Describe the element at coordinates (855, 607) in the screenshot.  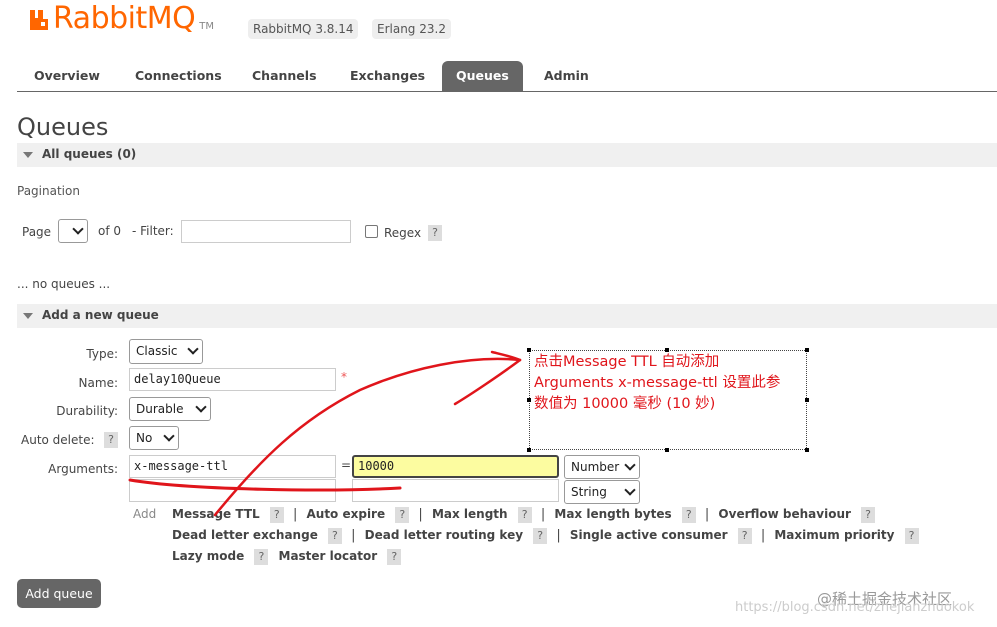
I see `watermark-url: https://blog.csdn.net/zhejianzhuokok` at that location.